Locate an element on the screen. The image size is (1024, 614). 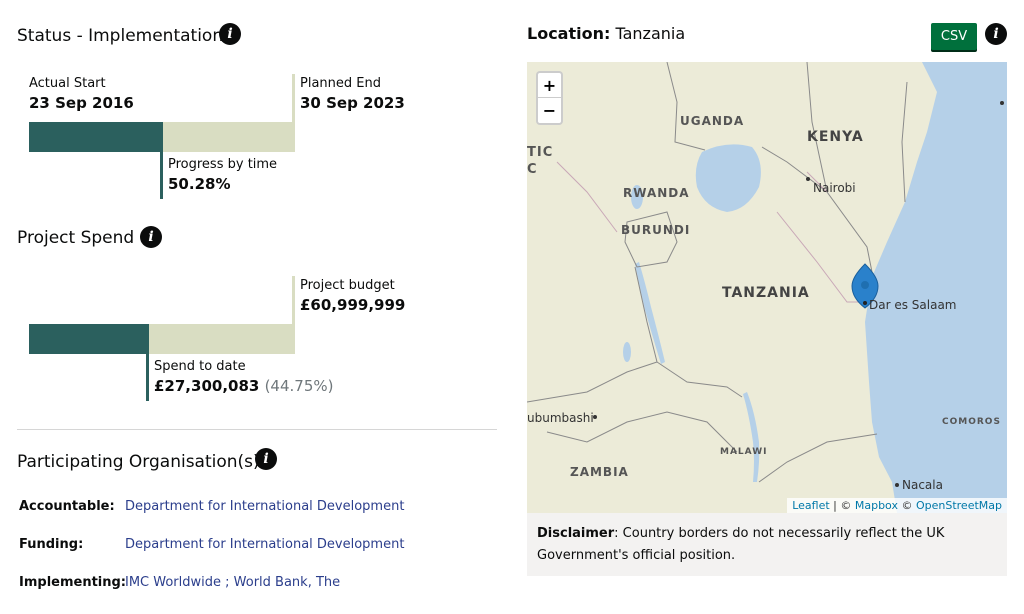
location-label: Location: is located at coordinates (569, 33).